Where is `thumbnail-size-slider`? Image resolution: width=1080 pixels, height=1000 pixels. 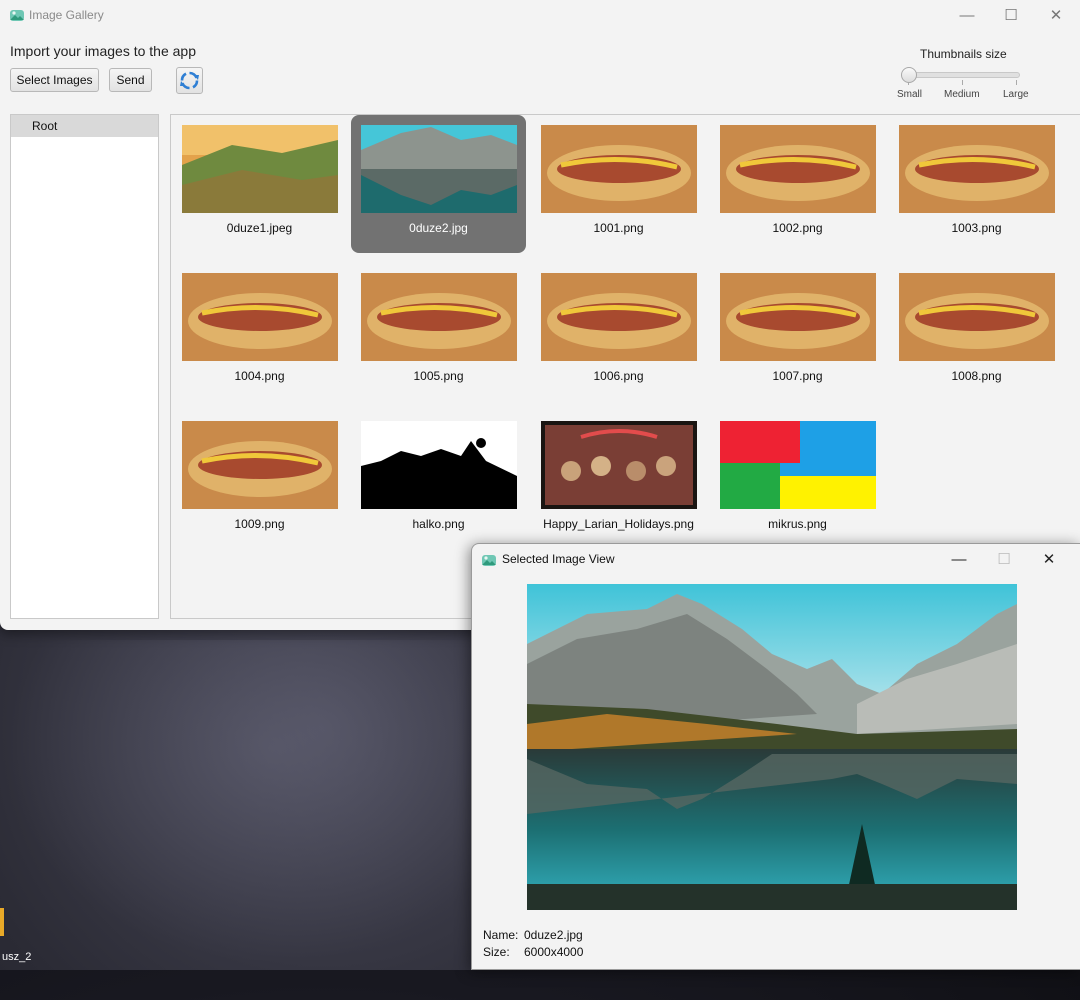 thumbnail-size-slider is located at coordinates (962, 75).